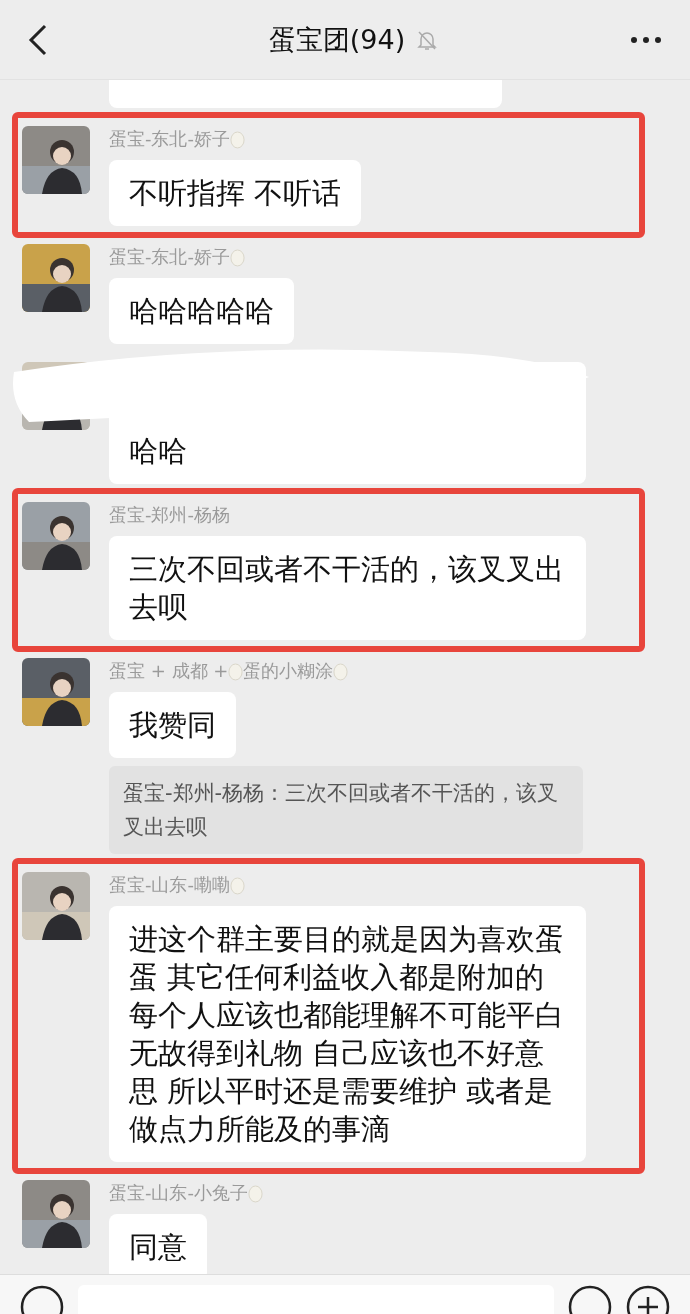 This screenshot has height=1314, width=690. I want to click on sender-name: 蛋的小糊涂, so click(288, 671).